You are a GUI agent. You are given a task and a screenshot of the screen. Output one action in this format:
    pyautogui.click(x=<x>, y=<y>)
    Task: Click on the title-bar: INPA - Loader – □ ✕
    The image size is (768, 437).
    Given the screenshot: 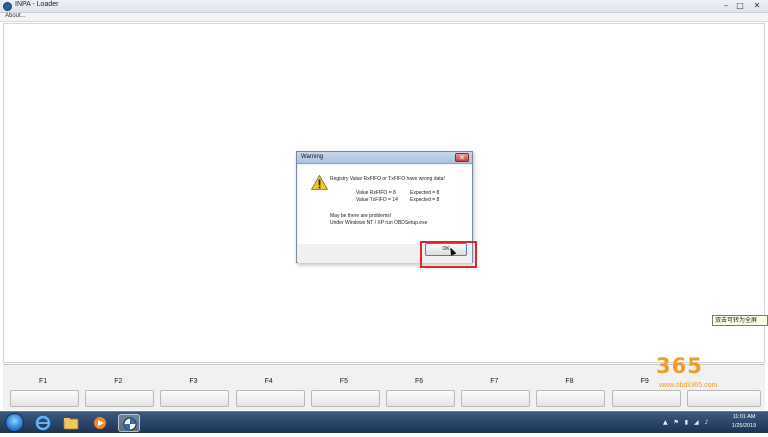 What is the action you would take?
    pyautogui.click(x=384, y=6)
    